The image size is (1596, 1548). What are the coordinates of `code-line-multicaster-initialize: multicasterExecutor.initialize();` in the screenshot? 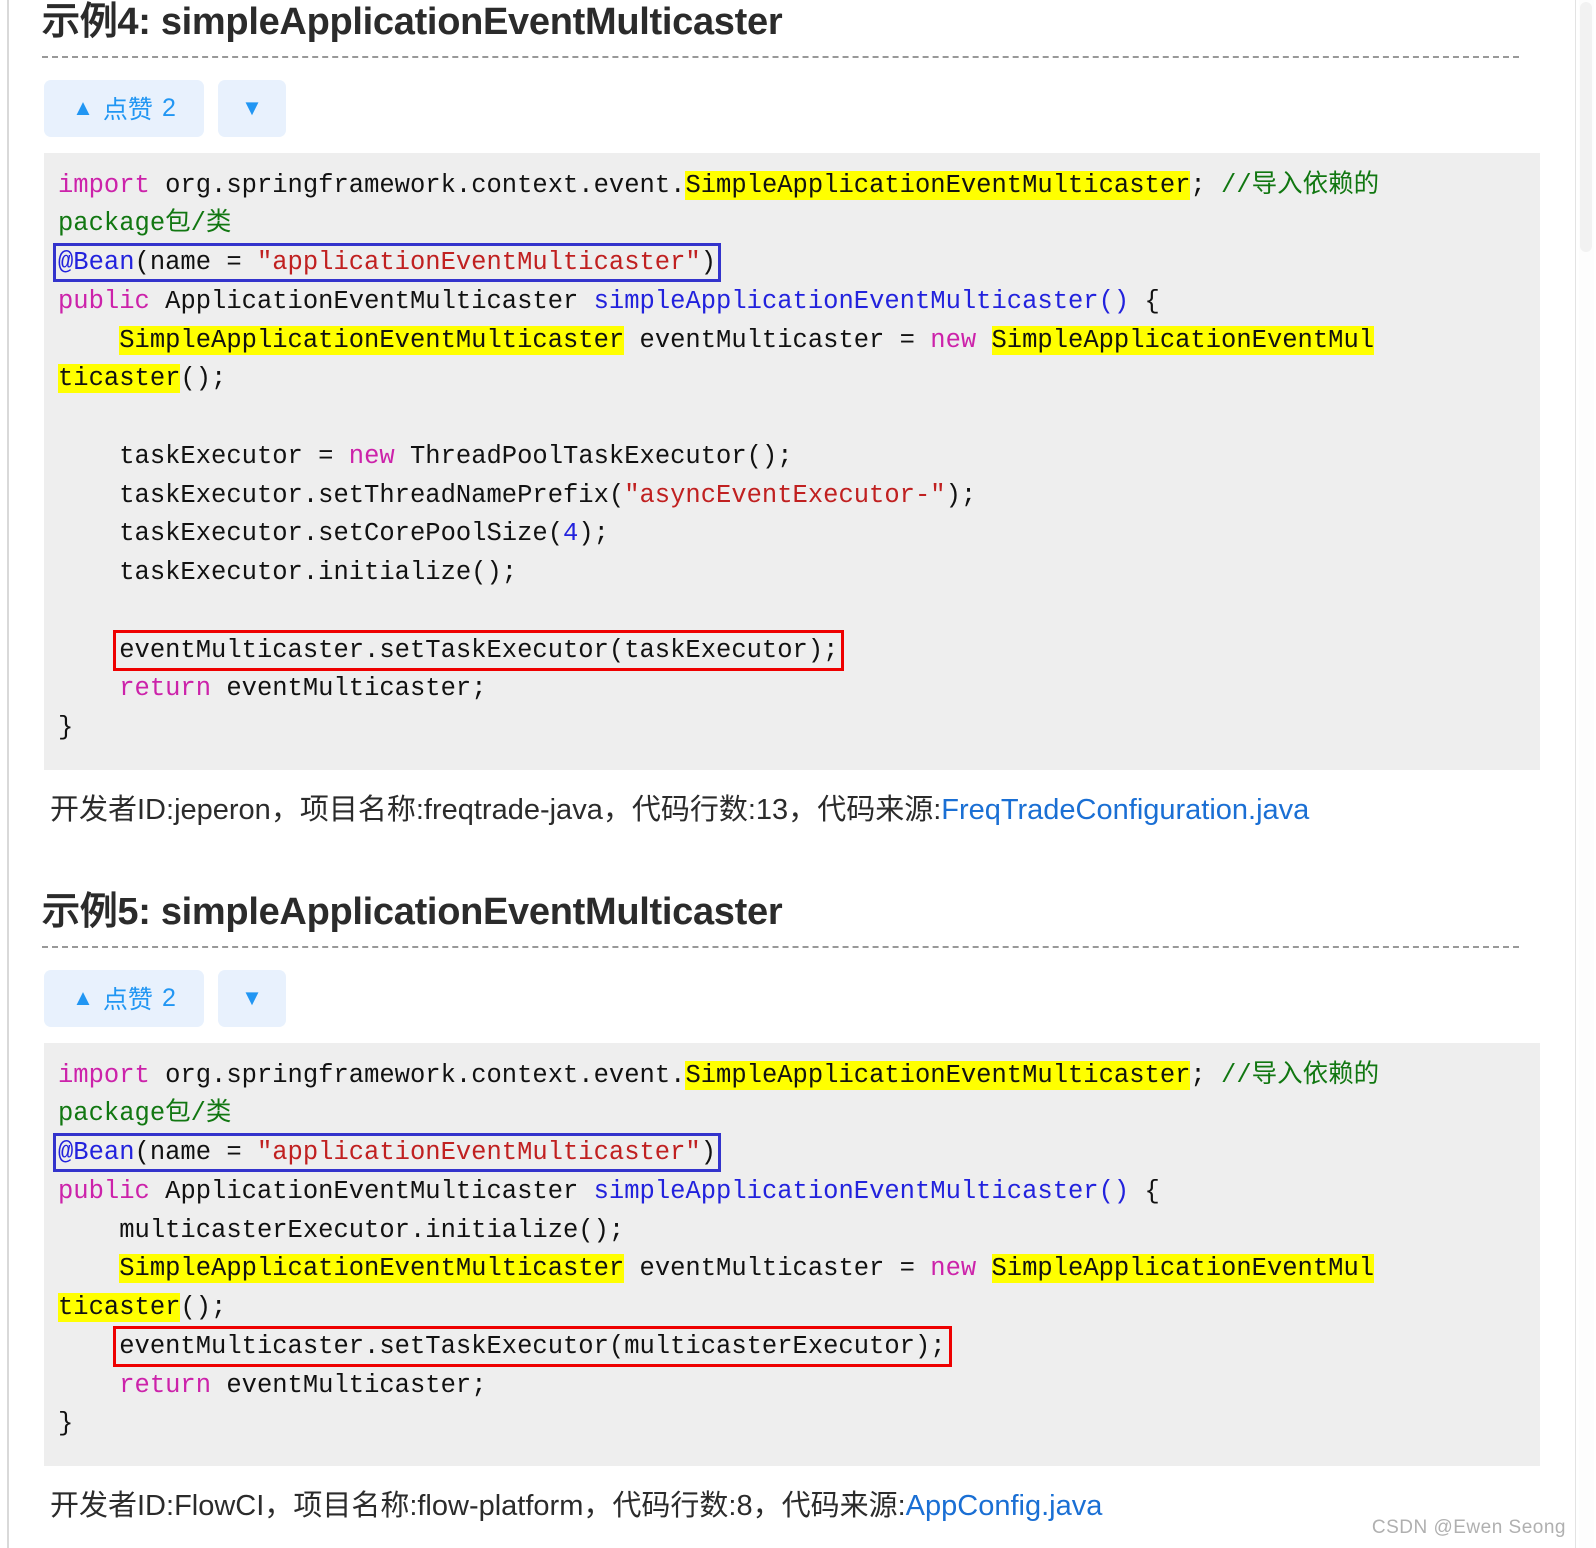 It's located at (372, 1230).